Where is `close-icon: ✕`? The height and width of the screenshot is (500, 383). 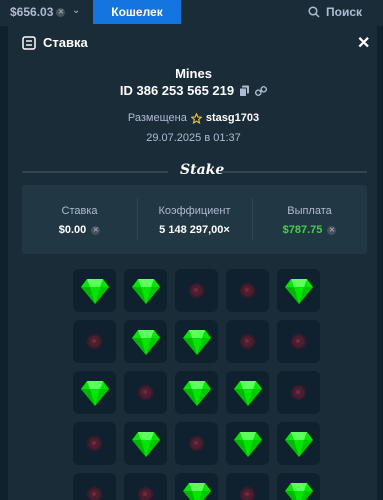 close-icon: ✕ is located at coordinates (363, 43).